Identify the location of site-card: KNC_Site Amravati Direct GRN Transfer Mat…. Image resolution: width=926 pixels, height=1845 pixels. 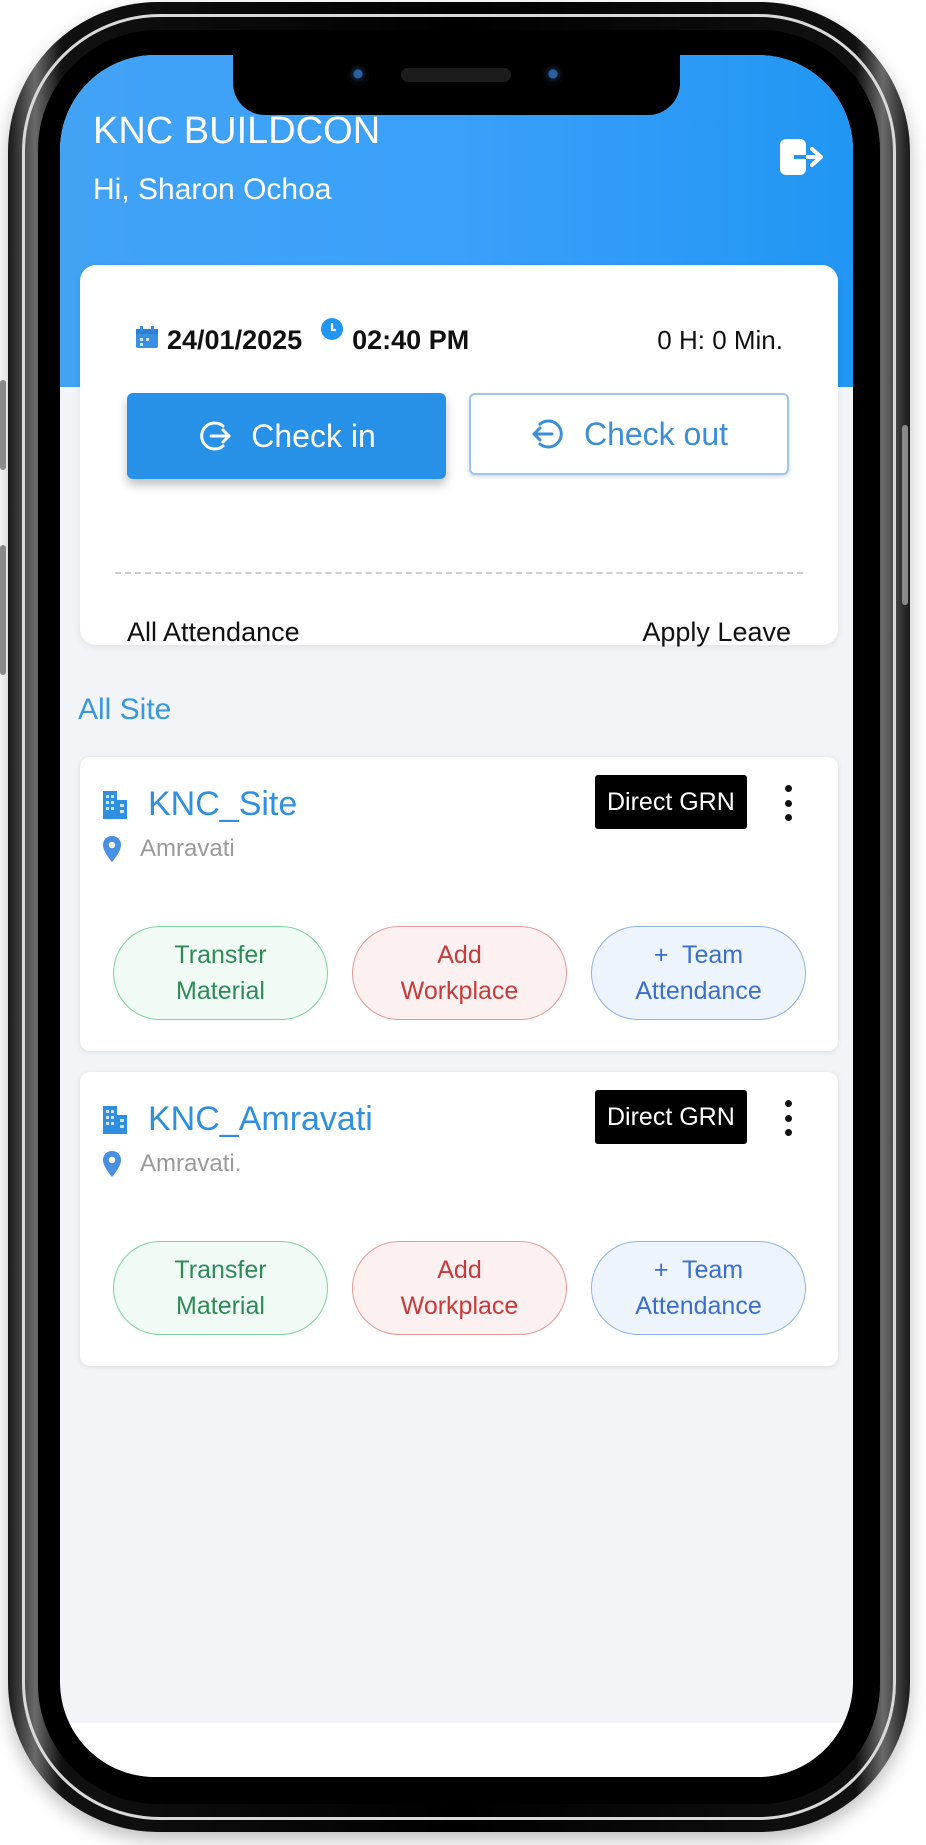
(459, 904).